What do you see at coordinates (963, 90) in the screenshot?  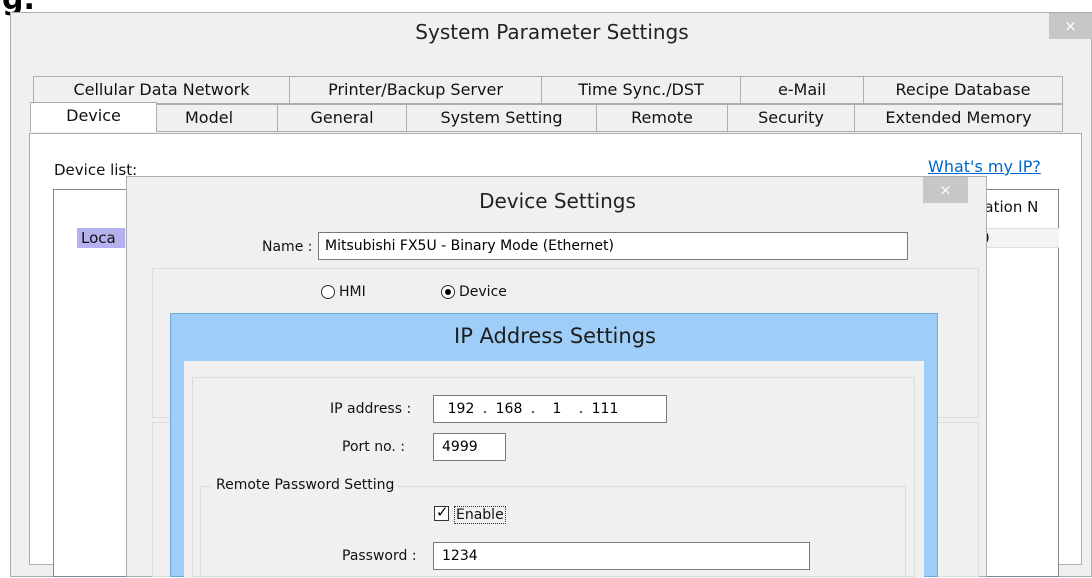 I see `tab-recipe-database: Recipe Database` at bounding box center [963, 90].